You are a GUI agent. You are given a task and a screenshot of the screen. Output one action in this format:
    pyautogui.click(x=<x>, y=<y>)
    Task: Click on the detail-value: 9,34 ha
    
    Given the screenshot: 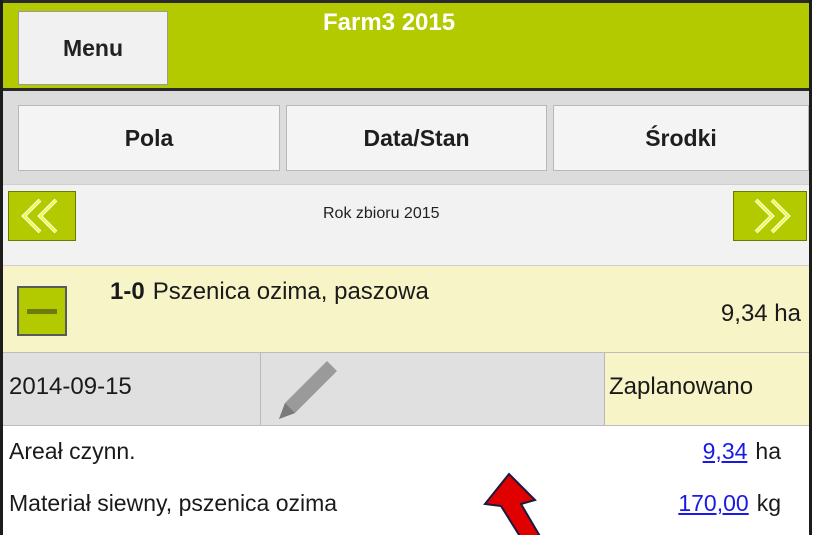 What is the action you would take?
    pyautogui.click(x=742, y=451)
    